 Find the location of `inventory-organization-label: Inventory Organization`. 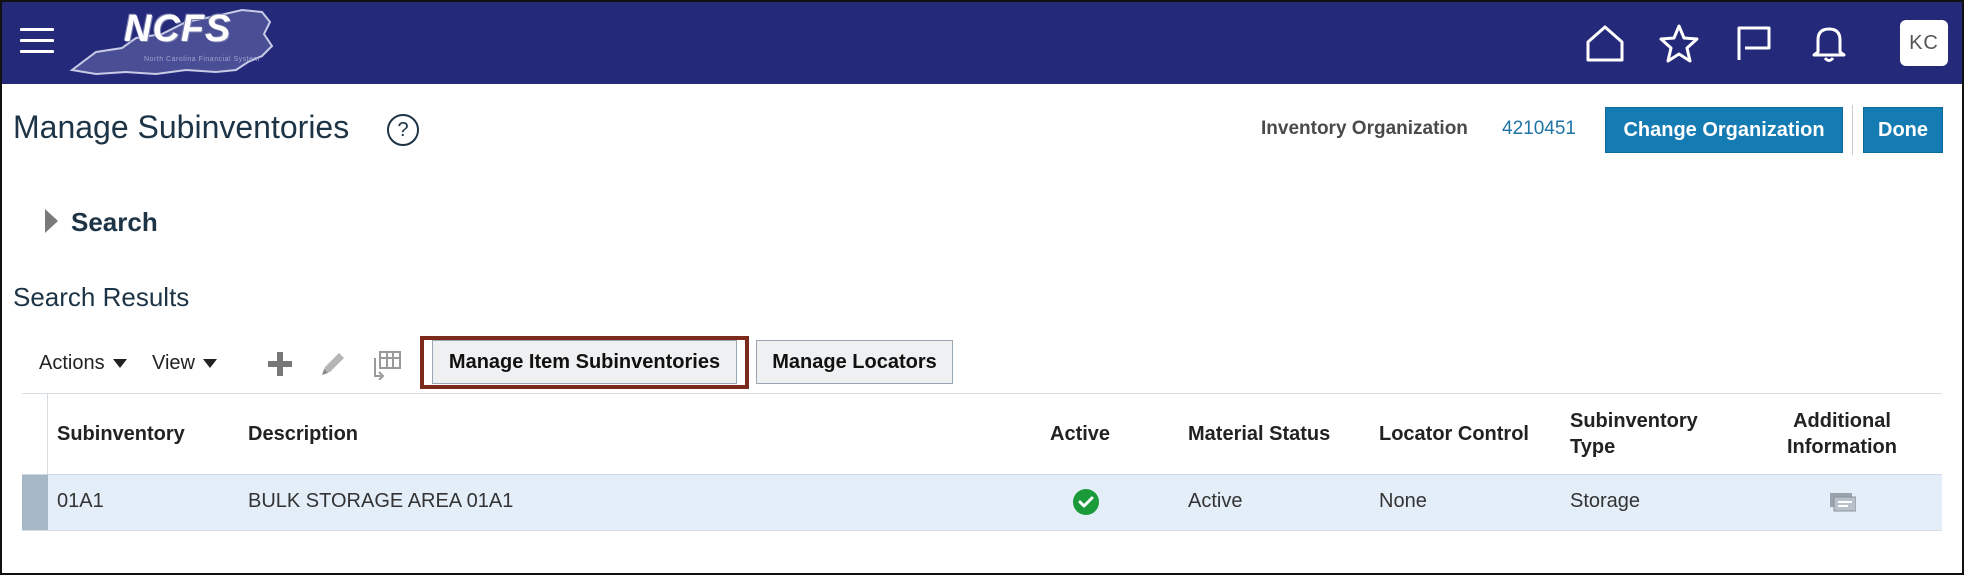

inventory-organization-label: Inventory Organization is located at coordinates (1364, 128).